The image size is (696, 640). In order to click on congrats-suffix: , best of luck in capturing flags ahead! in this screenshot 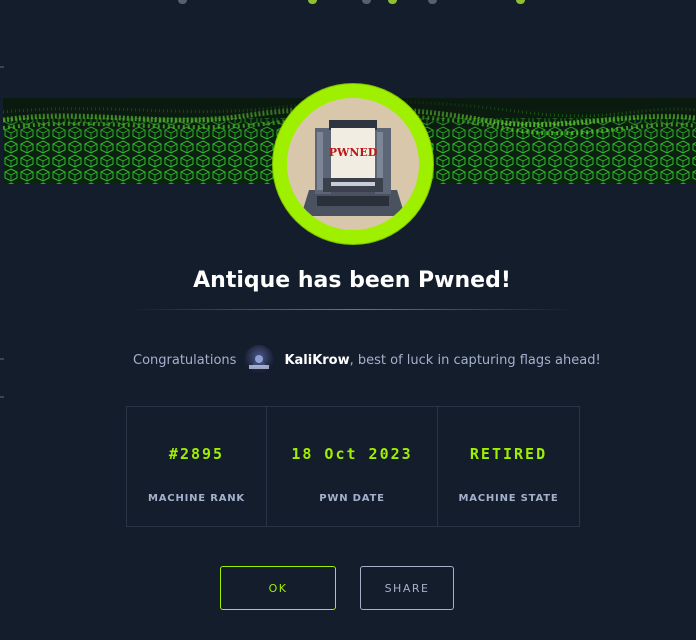, I will do `click(475, 360)`.